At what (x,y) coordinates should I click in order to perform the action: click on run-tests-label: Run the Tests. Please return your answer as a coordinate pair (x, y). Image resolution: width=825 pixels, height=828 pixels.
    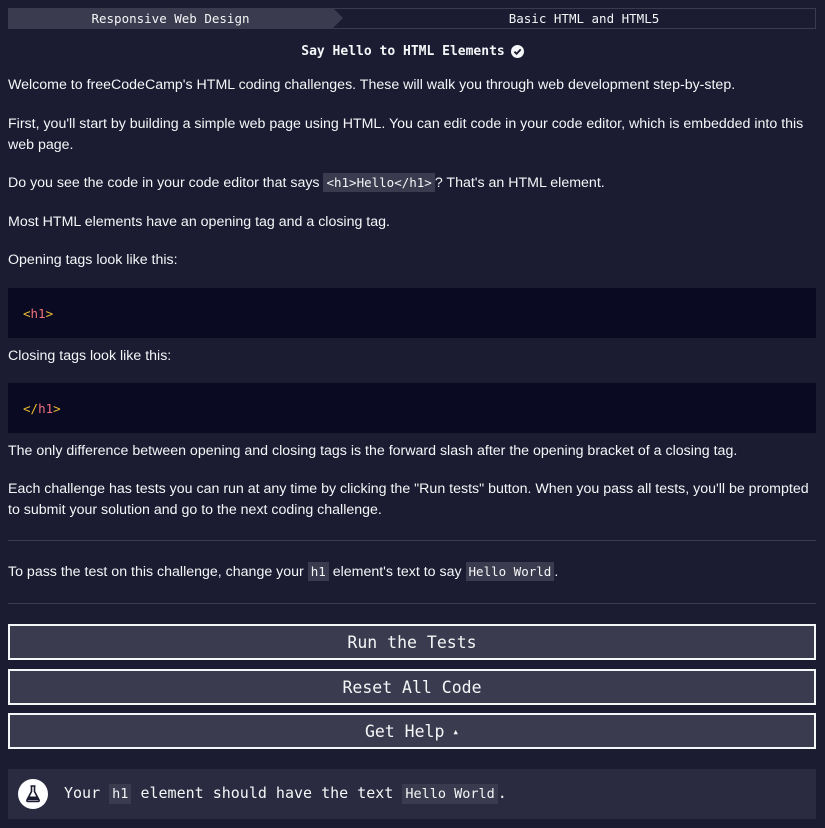
    Looking at the image, I should click on (412, 642).